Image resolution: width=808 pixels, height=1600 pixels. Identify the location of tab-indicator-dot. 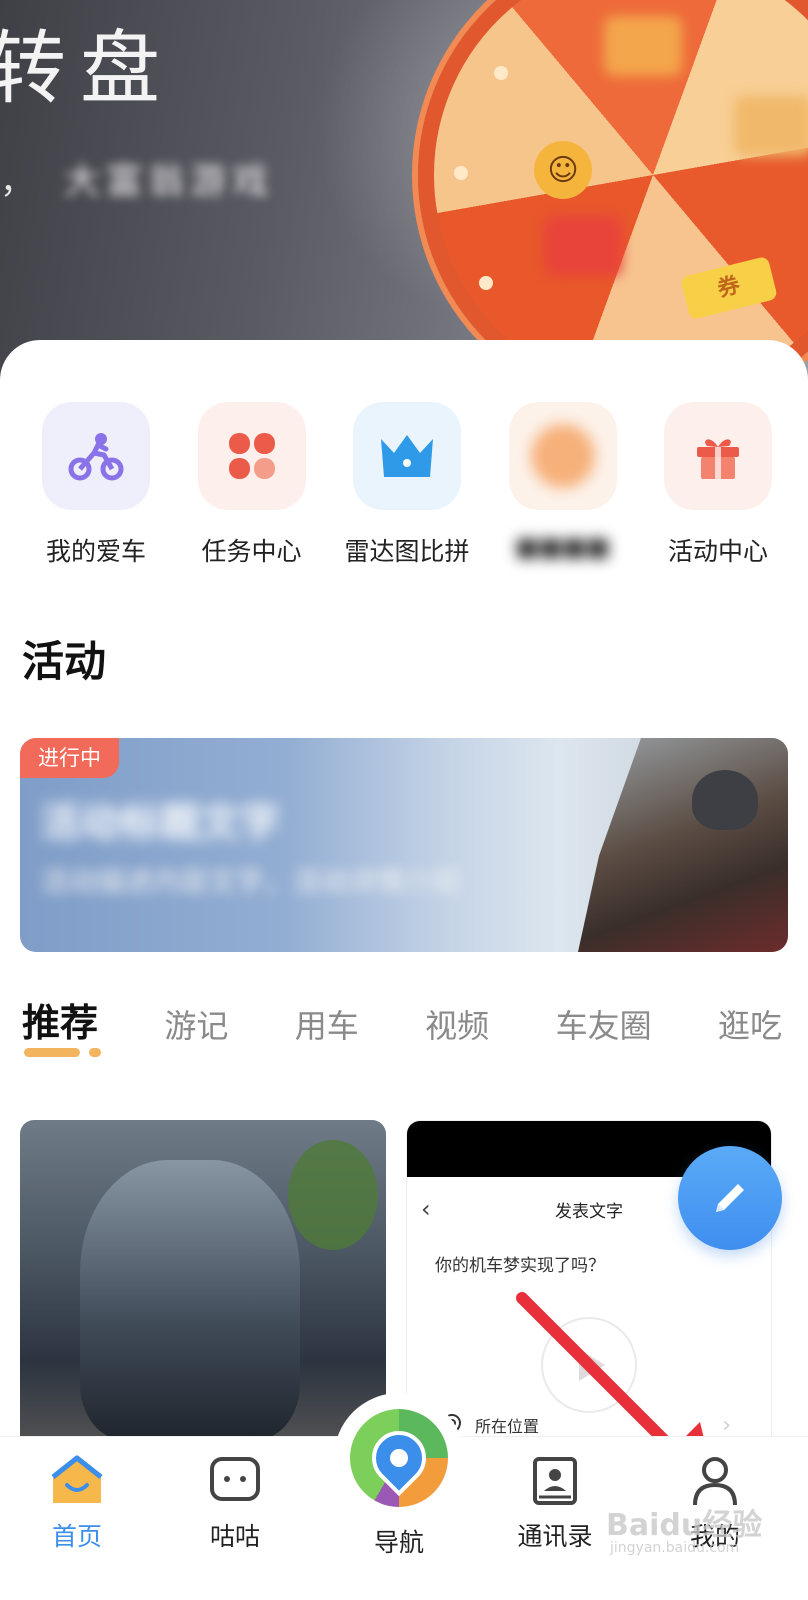
(95, 1052).